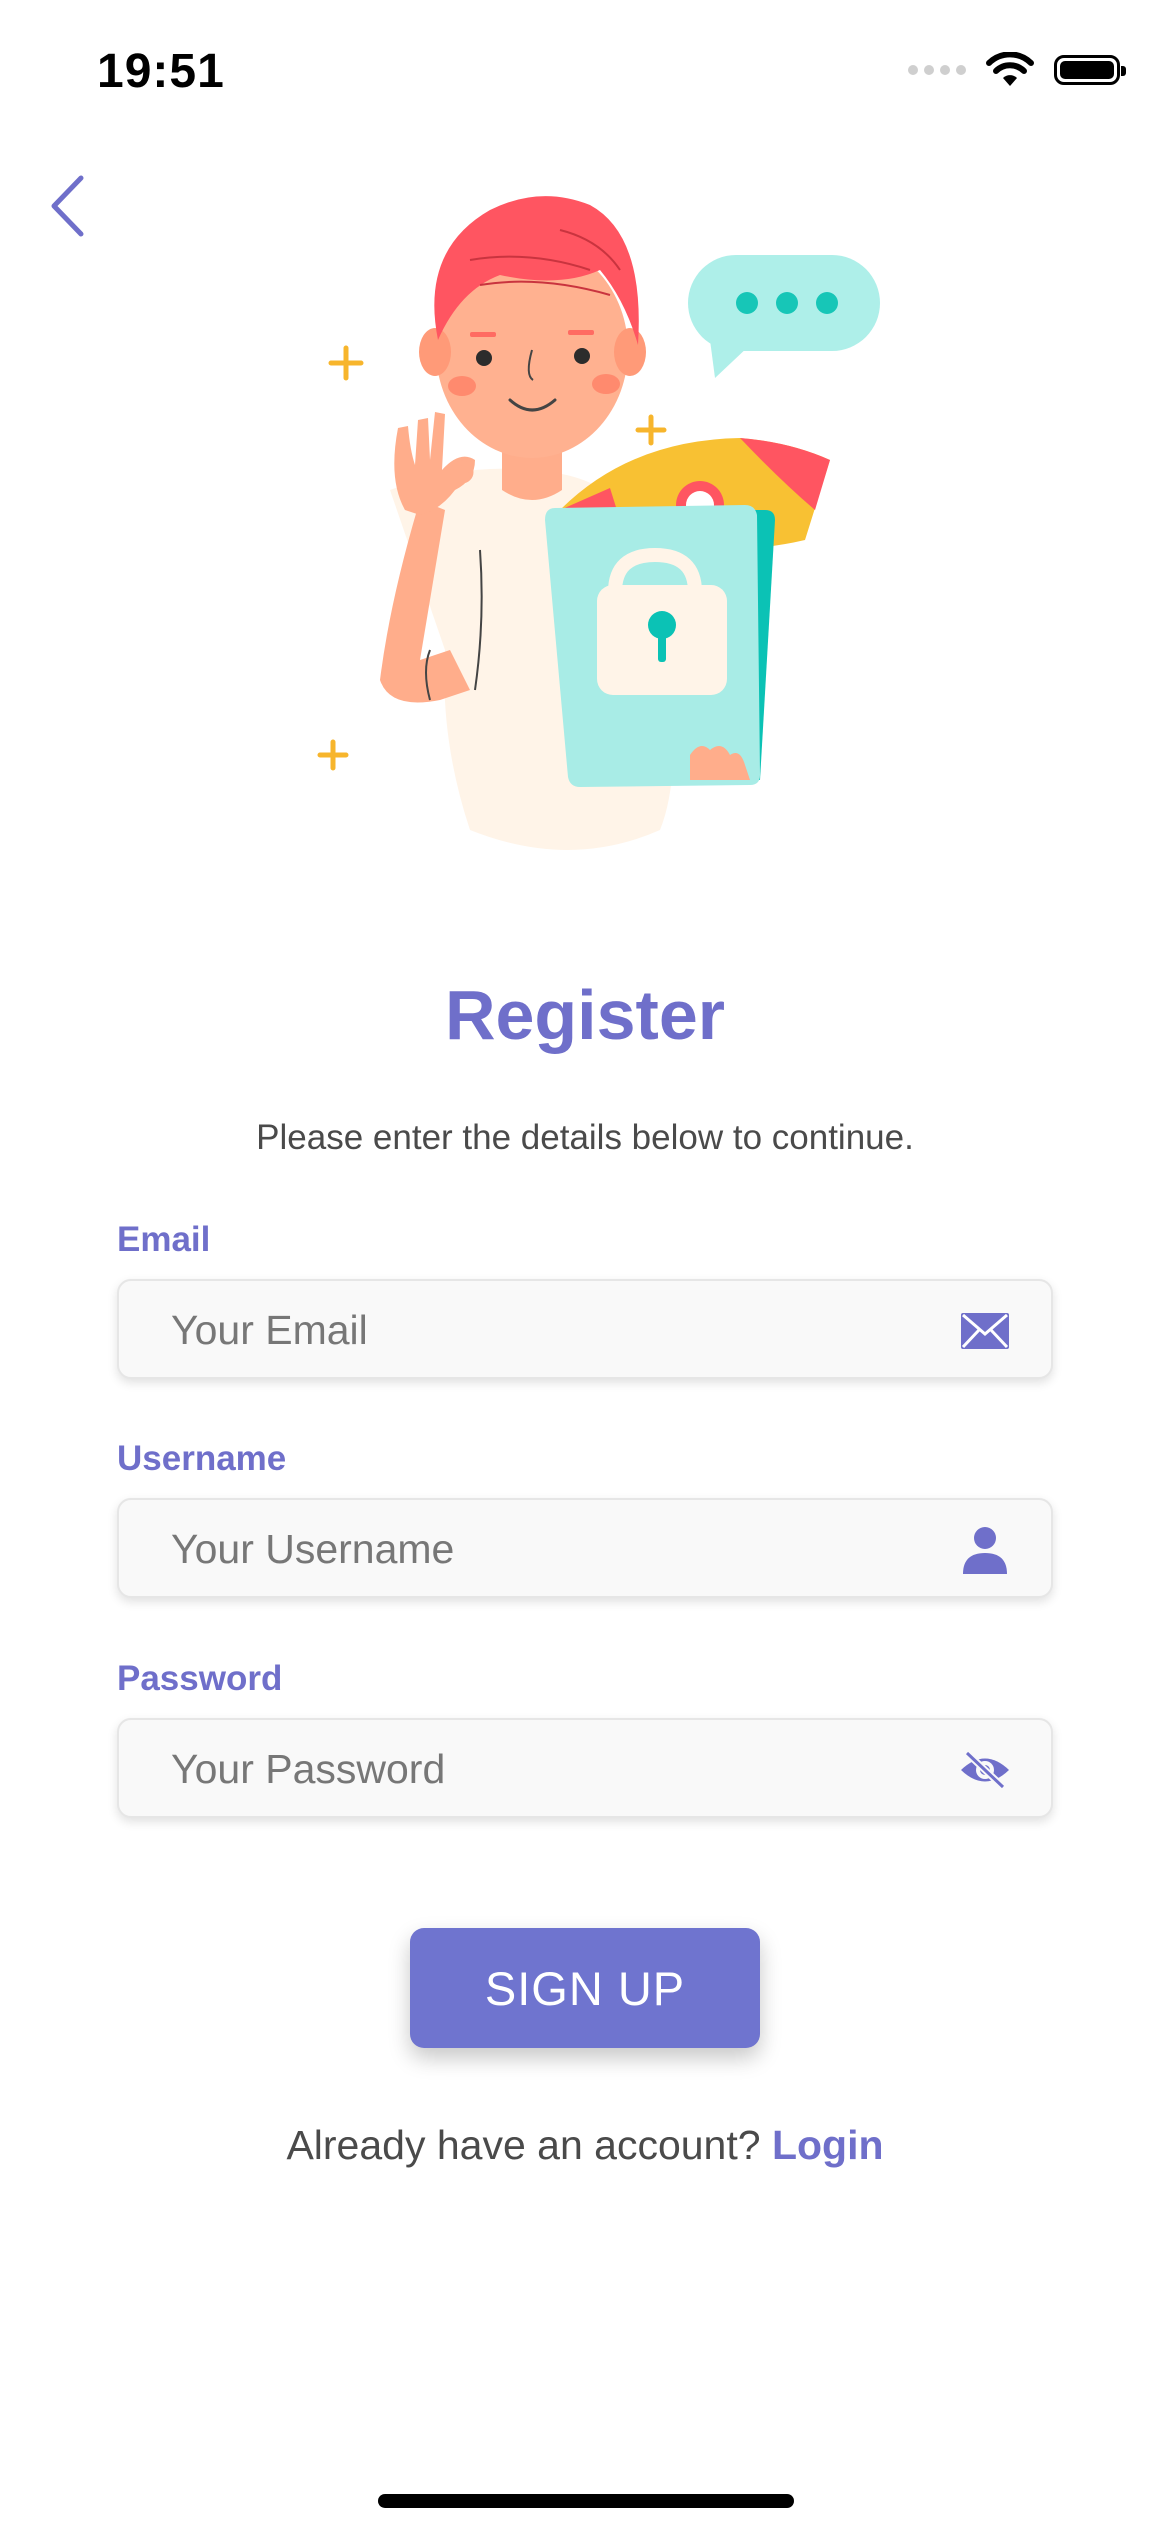 The image size is (1170, 2532). I want to click on page-title: Register, so click(585, 1015).